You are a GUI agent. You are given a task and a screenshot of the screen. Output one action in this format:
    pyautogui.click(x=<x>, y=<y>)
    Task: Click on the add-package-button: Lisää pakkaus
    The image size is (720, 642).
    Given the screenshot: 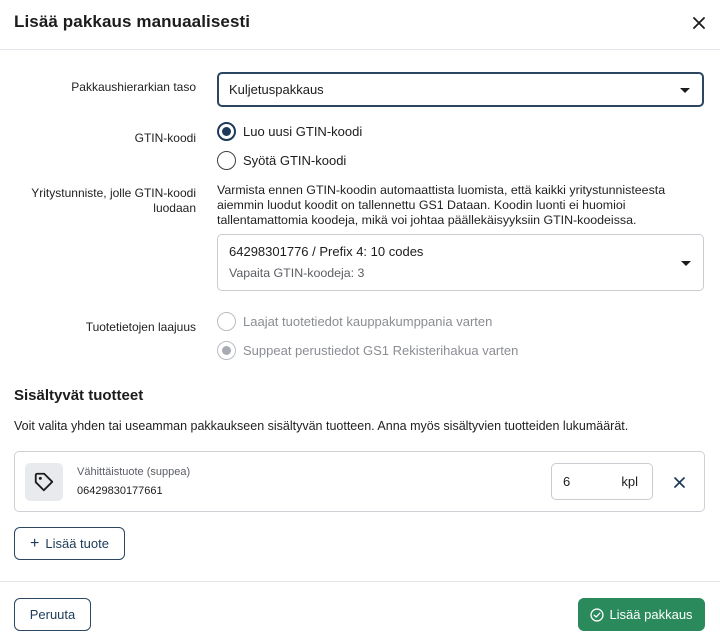 What is the action you would take?
    pyautogui.click(x=641, y=614)
    